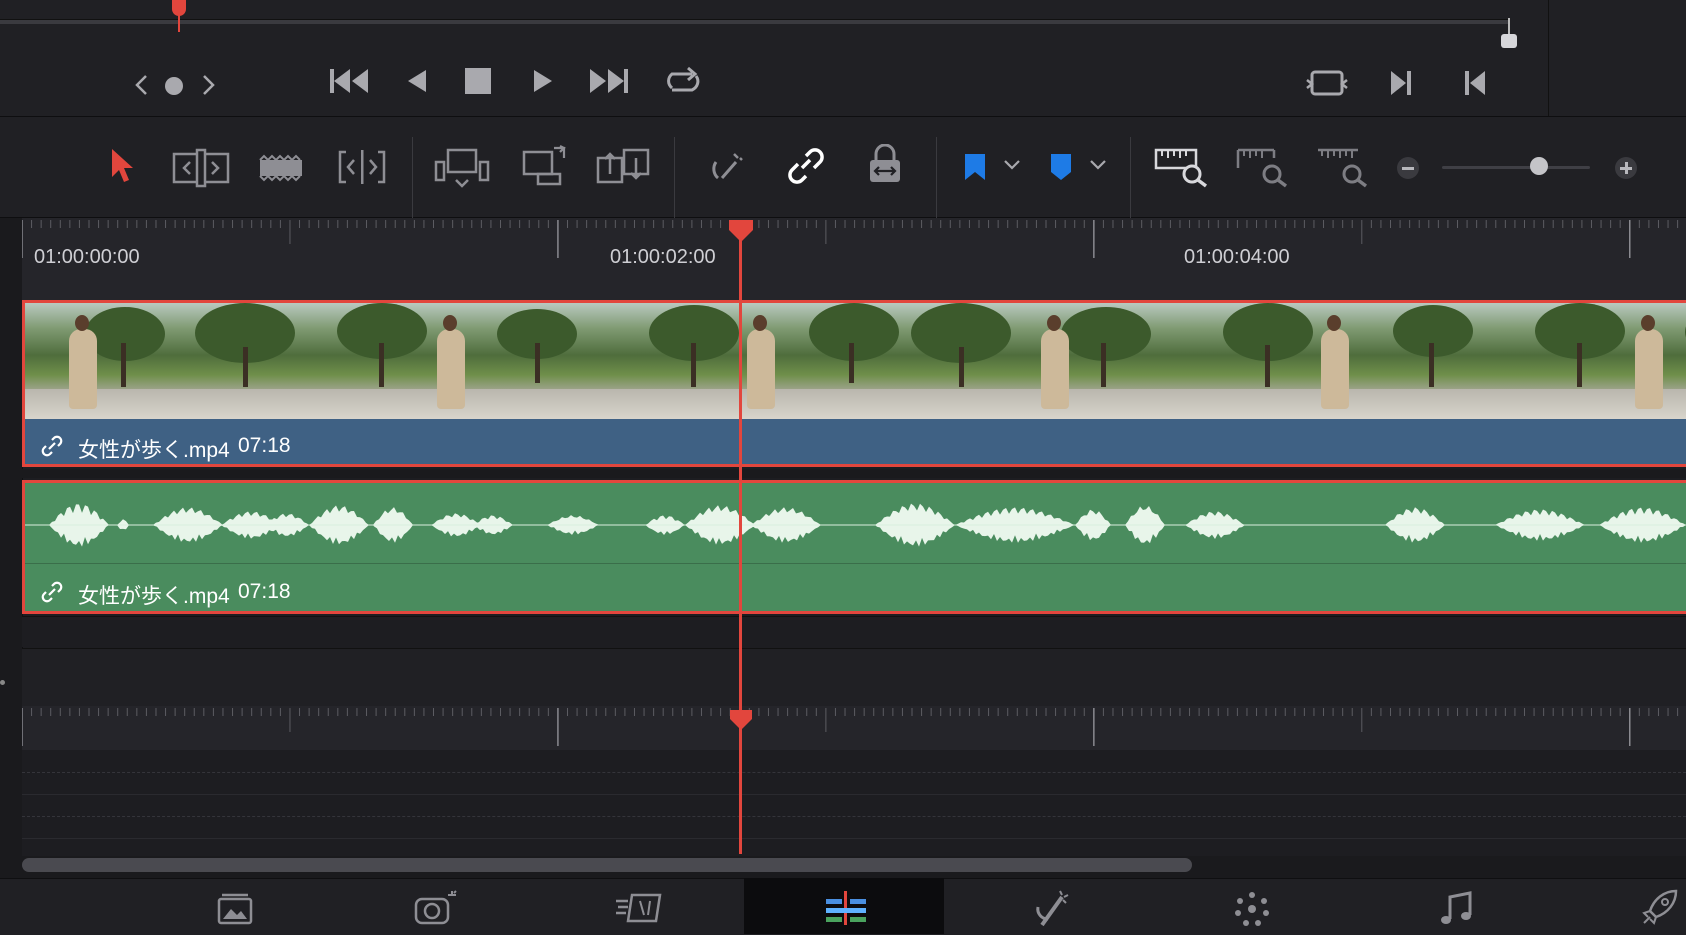  What do you see at coordinates (154, 450) in the screenshot?
I see `video-clip-name: 女性が歩く.mp4` at bounding box center [154, 450].